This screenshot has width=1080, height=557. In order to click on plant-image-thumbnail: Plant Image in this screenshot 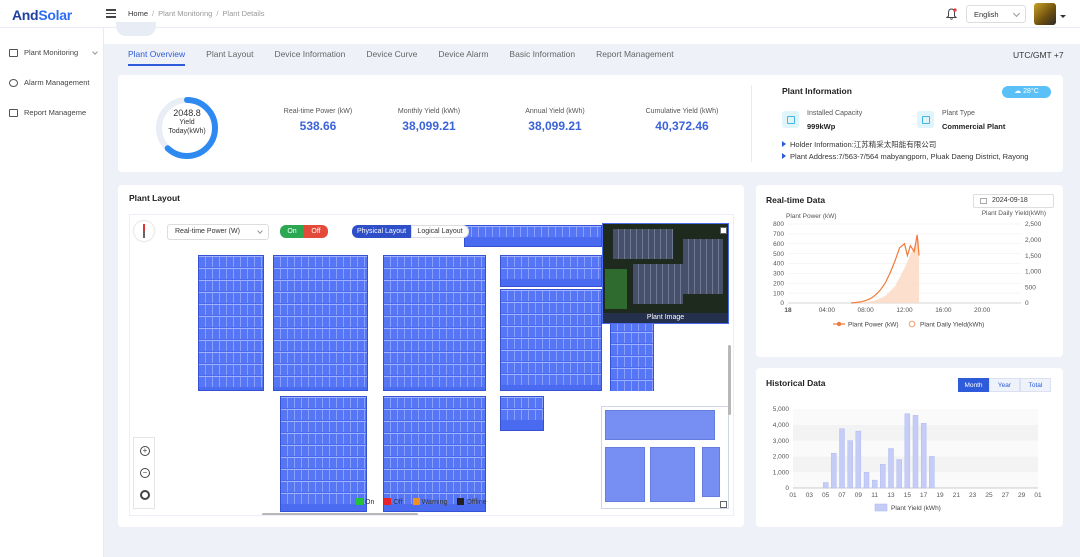, I will do `click(665, 273)`.